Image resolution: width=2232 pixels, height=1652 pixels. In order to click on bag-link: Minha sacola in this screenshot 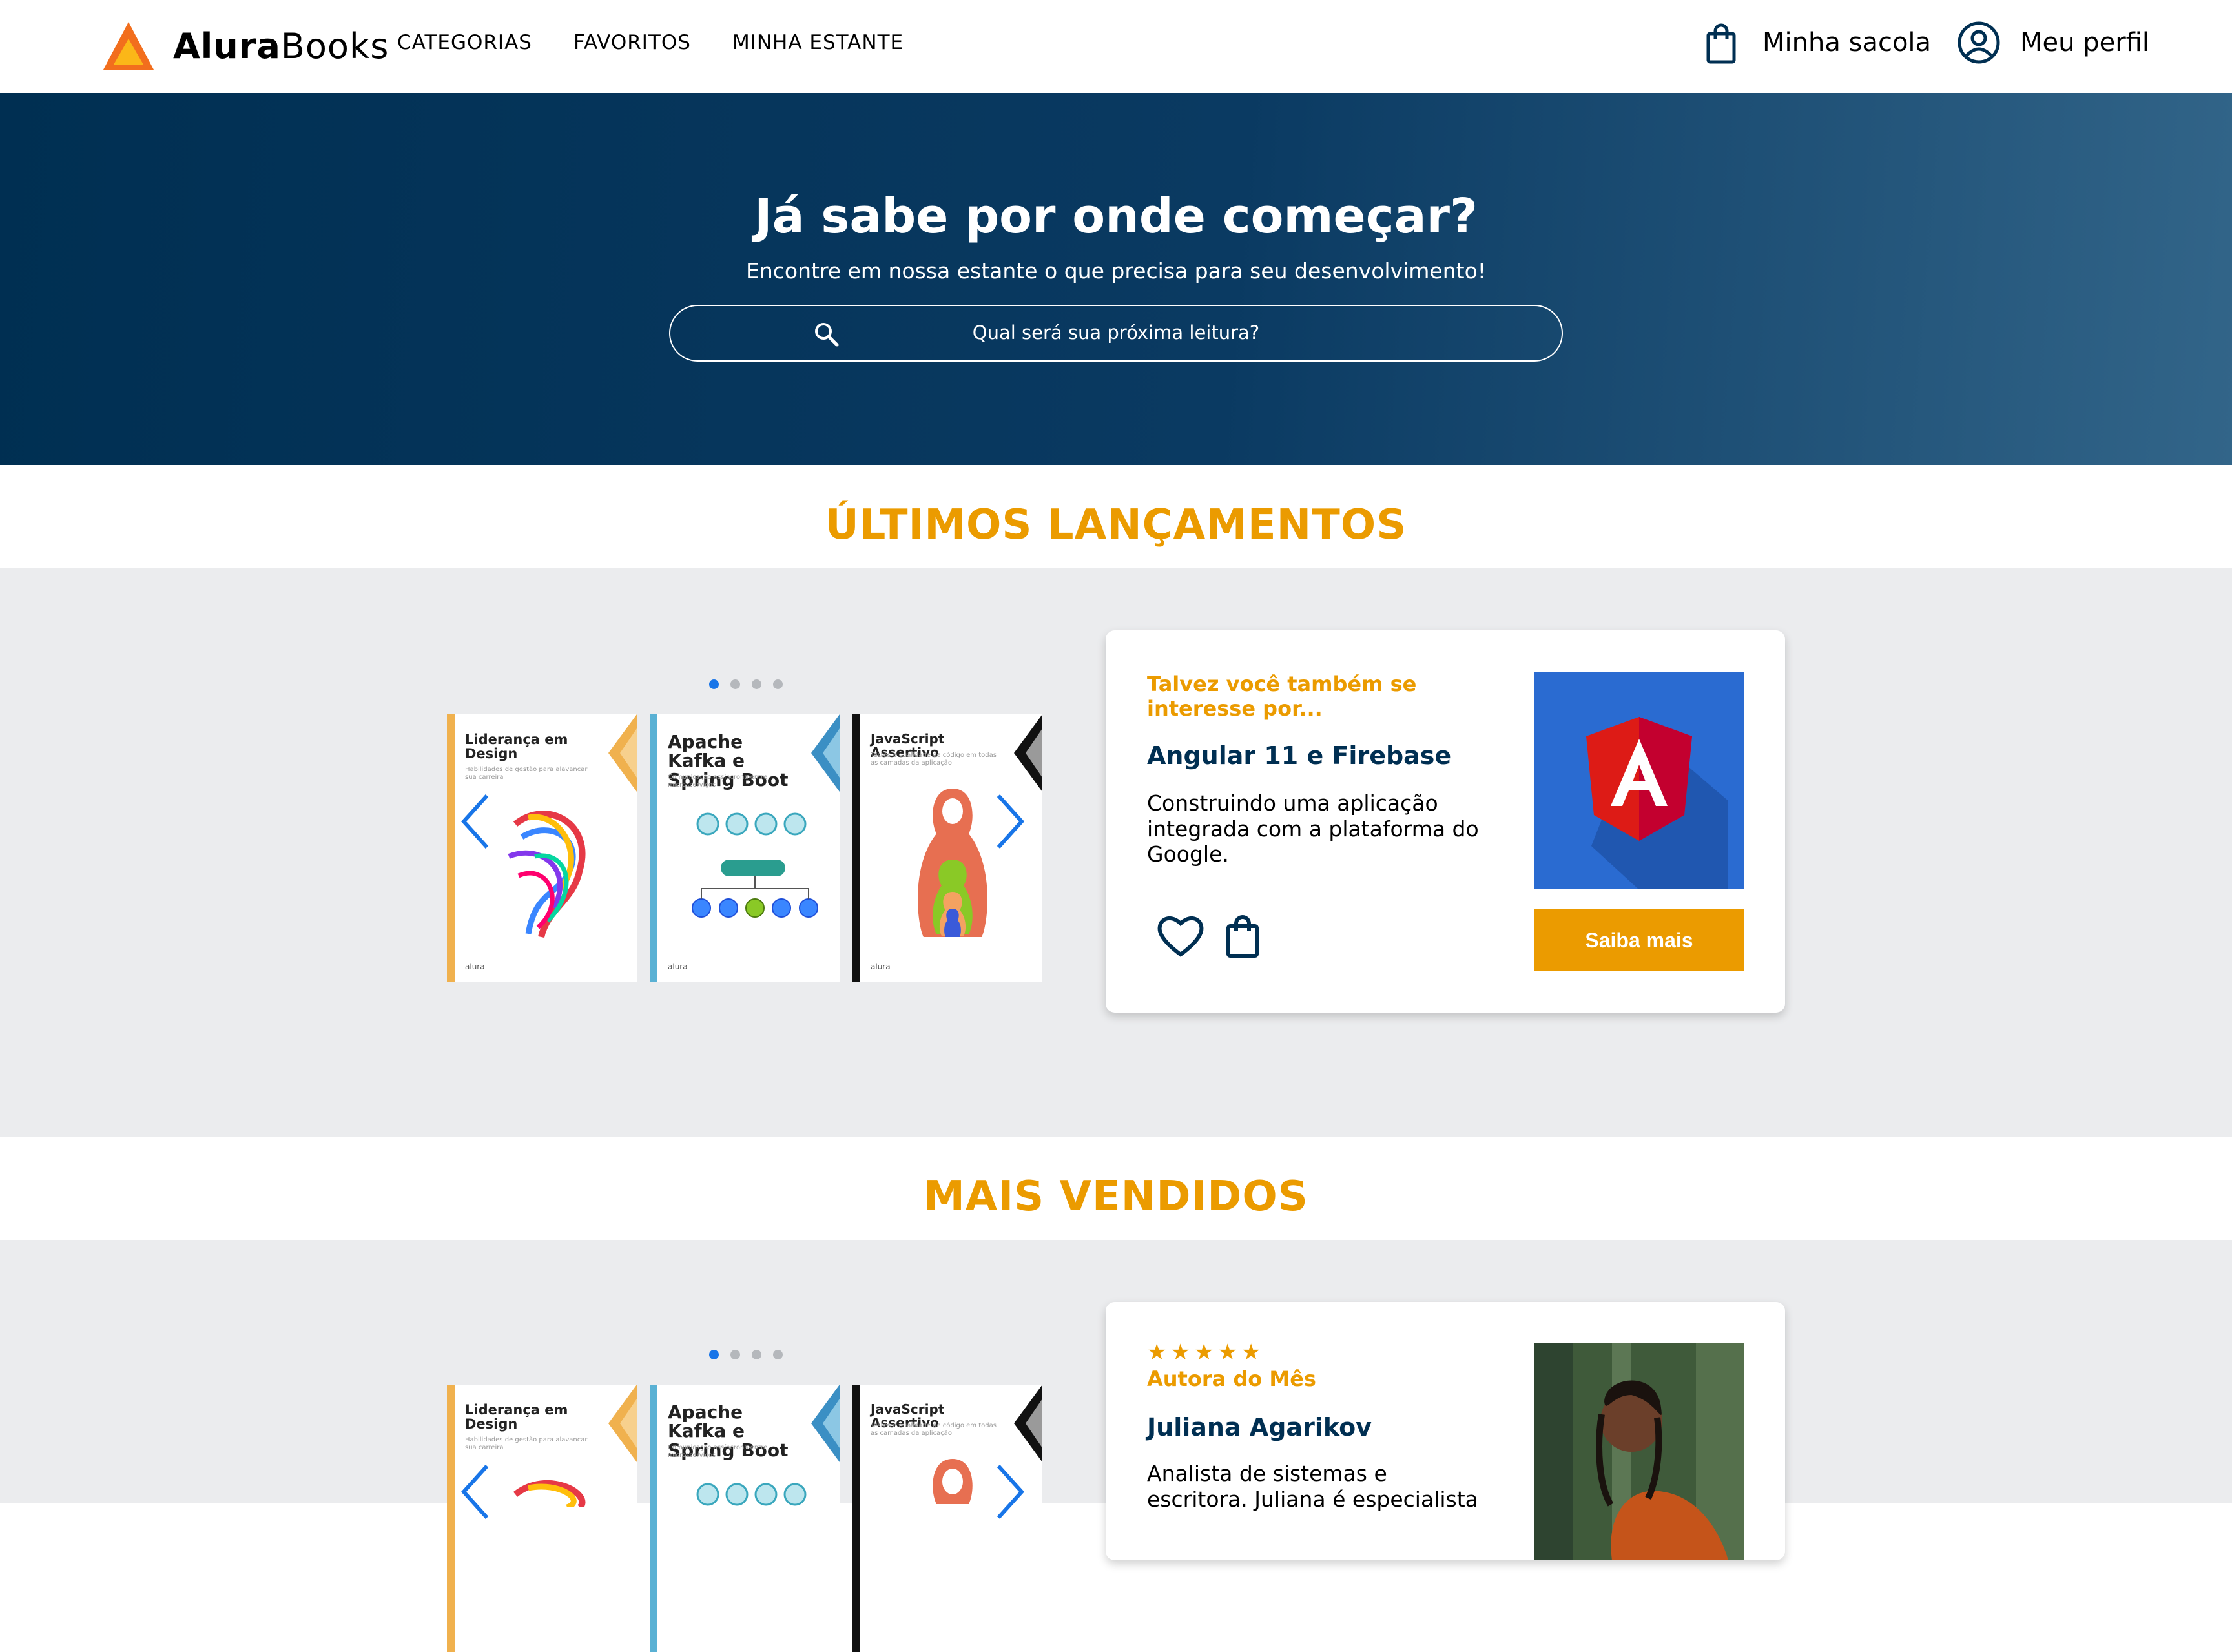, I will do `click(1814, 42)`.